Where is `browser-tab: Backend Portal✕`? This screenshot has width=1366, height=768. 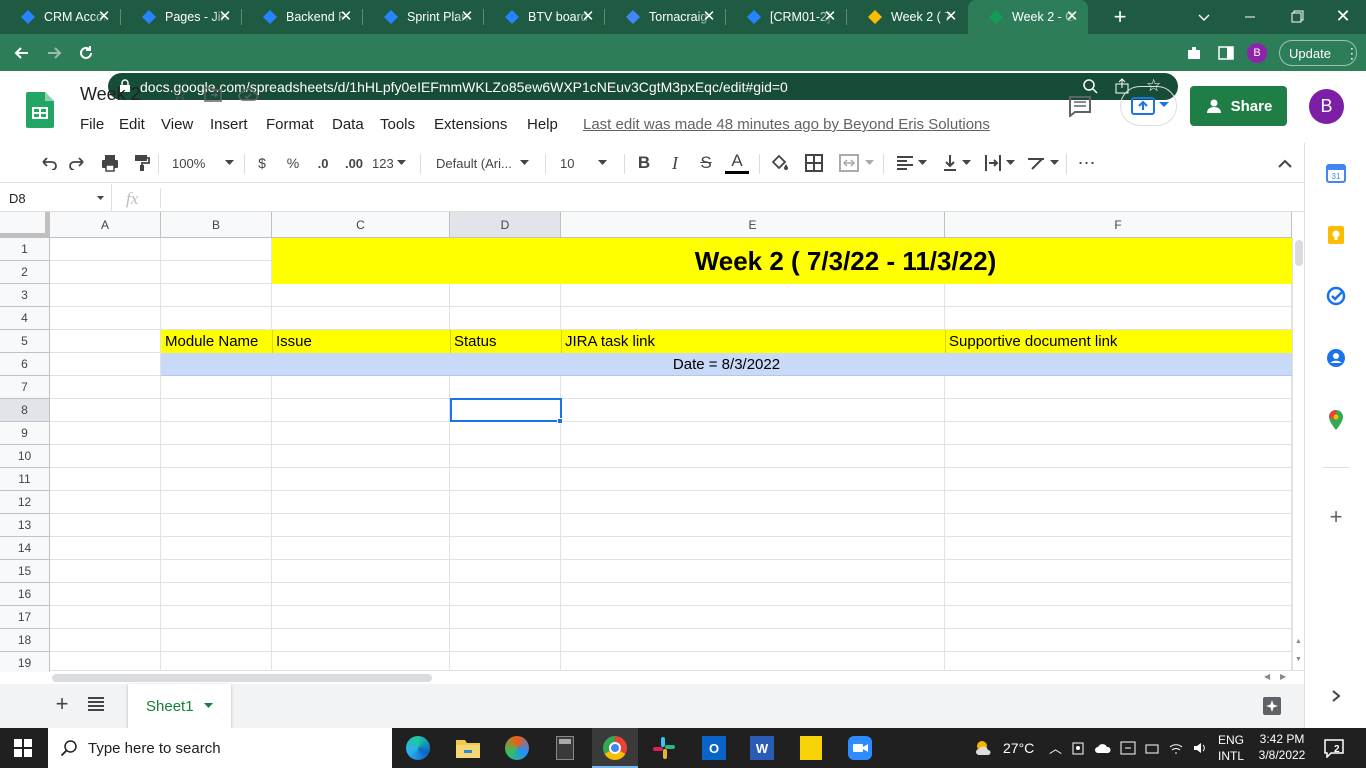
browser-tab: Backend Portal✕ is located at coordinates (302, 17).